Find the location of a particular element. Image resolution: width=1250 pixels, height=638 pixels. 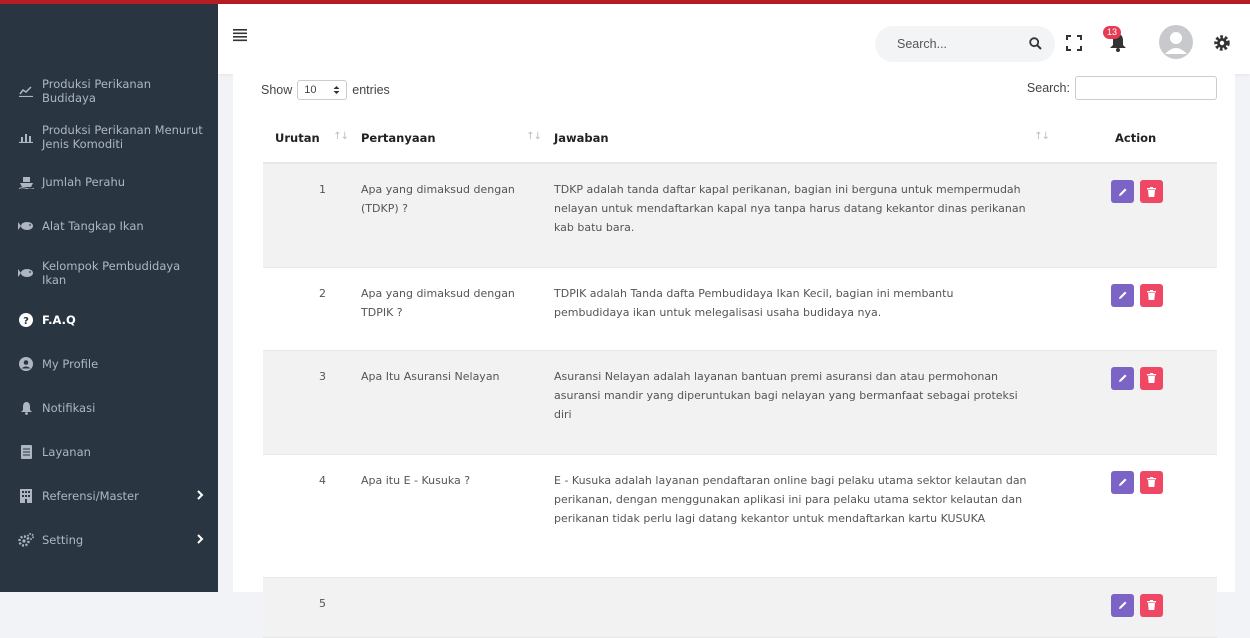

menu-toggle-icon is located at coordinates (243, 37).